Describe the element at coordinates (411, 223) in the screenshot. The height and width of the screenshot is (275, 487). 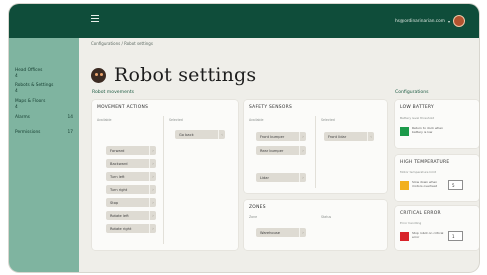
I see `card-subtitle: Error handling` at that location.